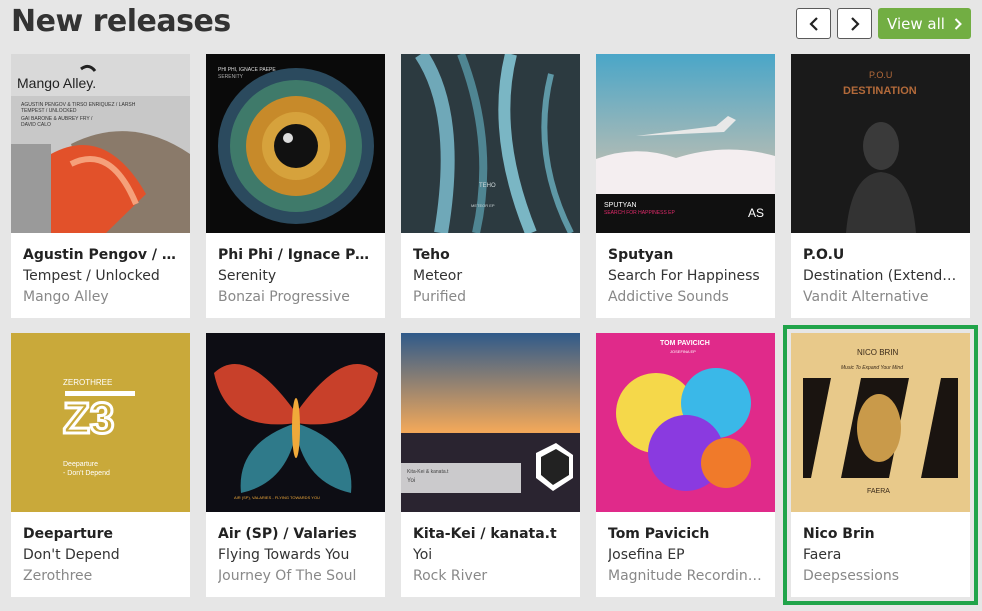 The width and height of the screenshot is (982, 611). Describe the element at coordinates (88, 418) in the screenshot. I see `svg-text: Z3` at that location.